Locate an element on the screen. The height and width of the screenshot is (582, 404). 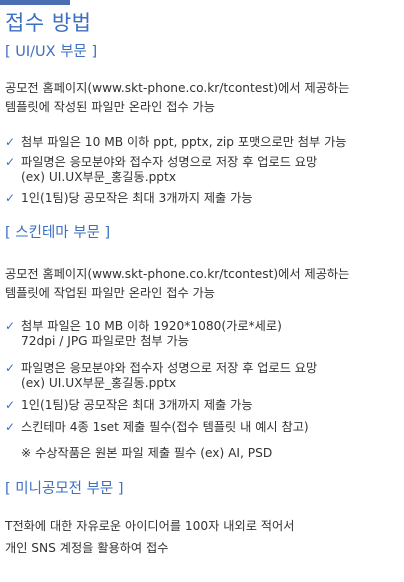
skintheme-item-4-text: 스킨테마 4종 1set 제출 필수(접수 템플릿 내 예시 참고) is located at coordinates (165, 427).